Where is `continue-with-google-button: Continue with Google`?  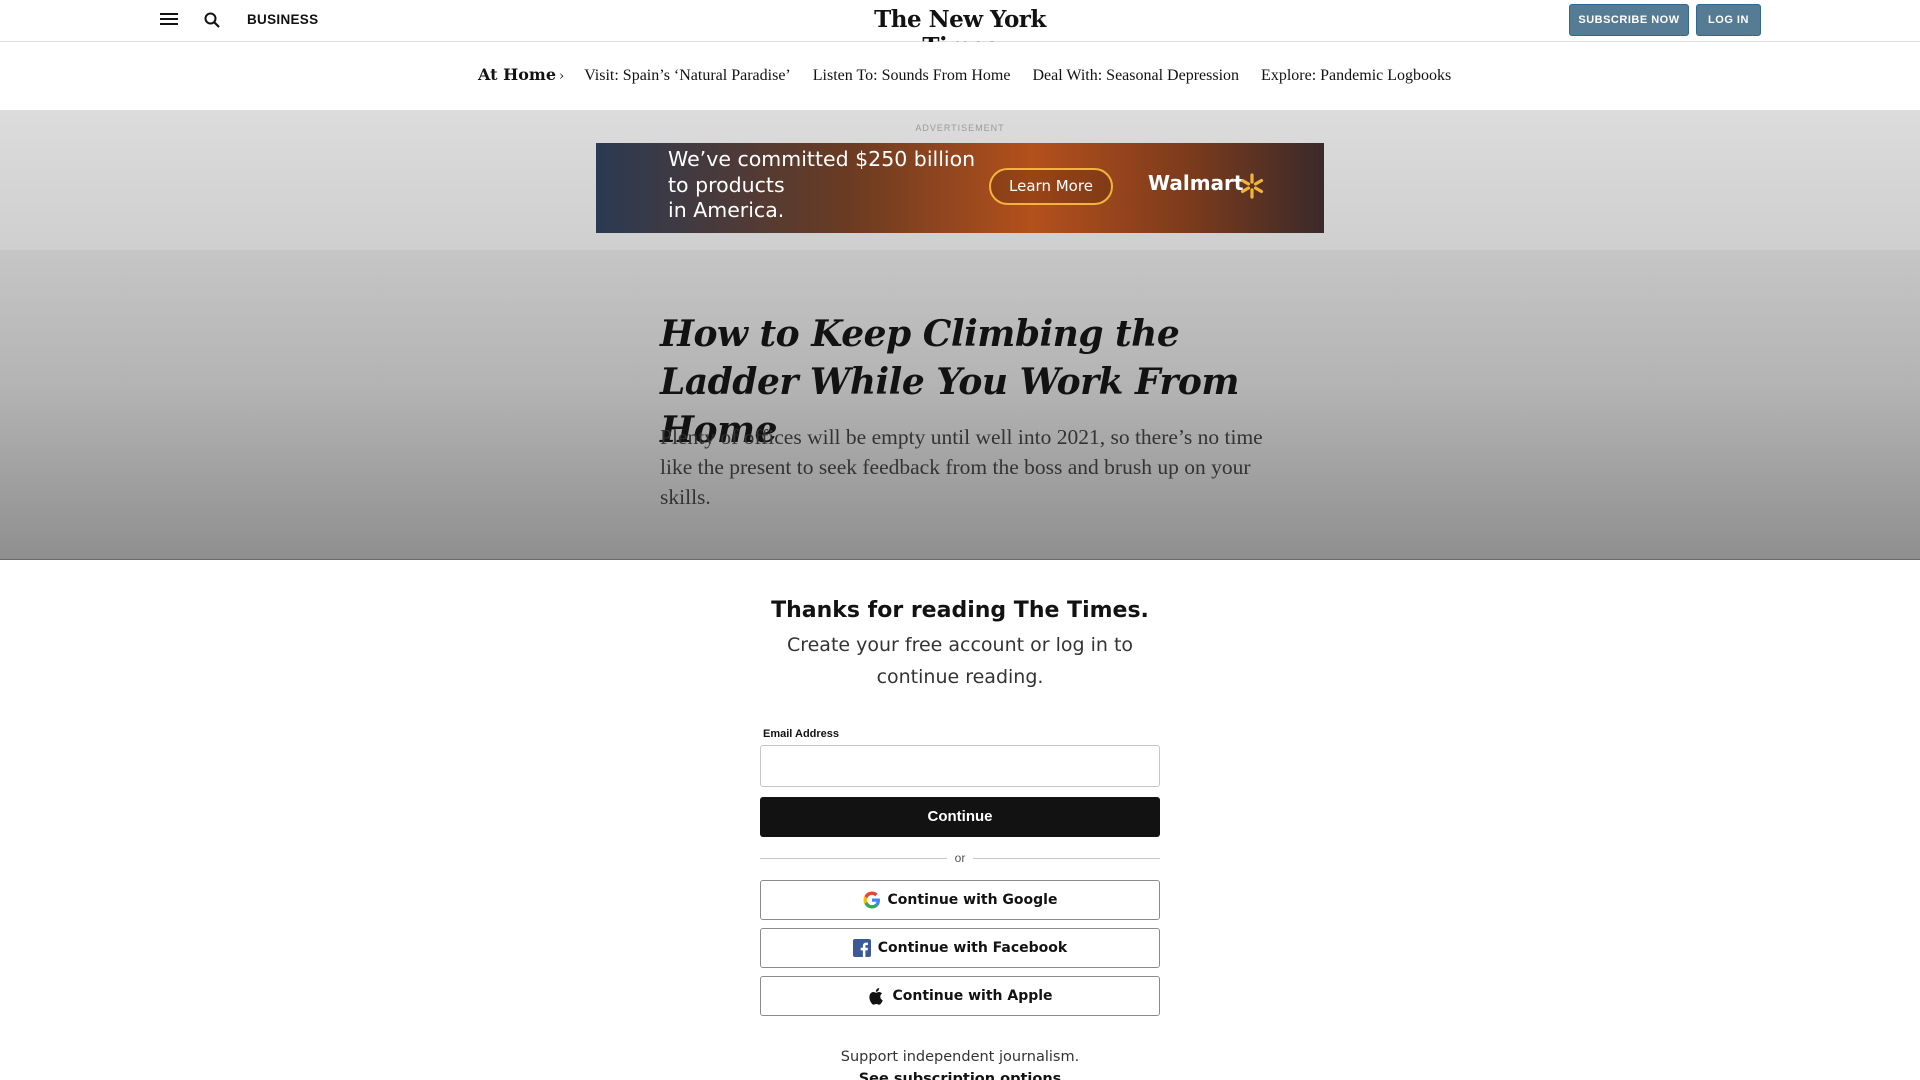
continue-with-google-button: Continue with Google is located at coordinates (960, 900).